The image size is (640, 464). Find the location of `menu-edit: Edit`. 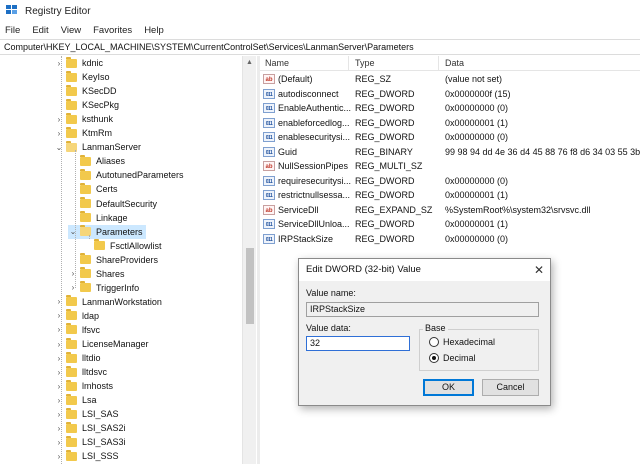

menu-edit: Edit is located at coordinates (40, 30).